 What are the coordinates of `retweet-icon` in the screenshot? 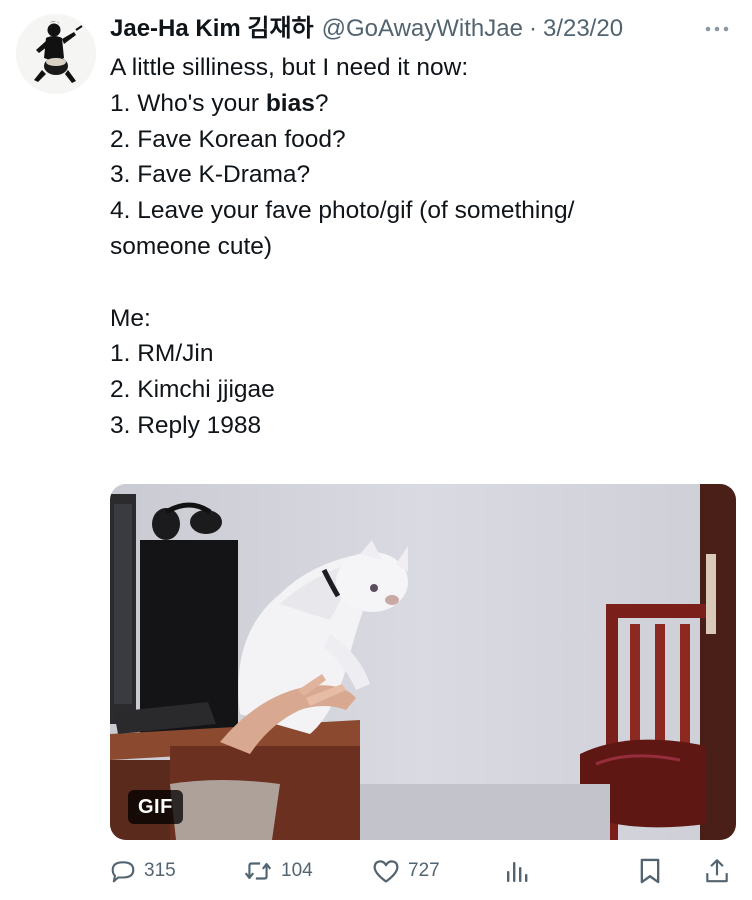 It's located at (258, 871).